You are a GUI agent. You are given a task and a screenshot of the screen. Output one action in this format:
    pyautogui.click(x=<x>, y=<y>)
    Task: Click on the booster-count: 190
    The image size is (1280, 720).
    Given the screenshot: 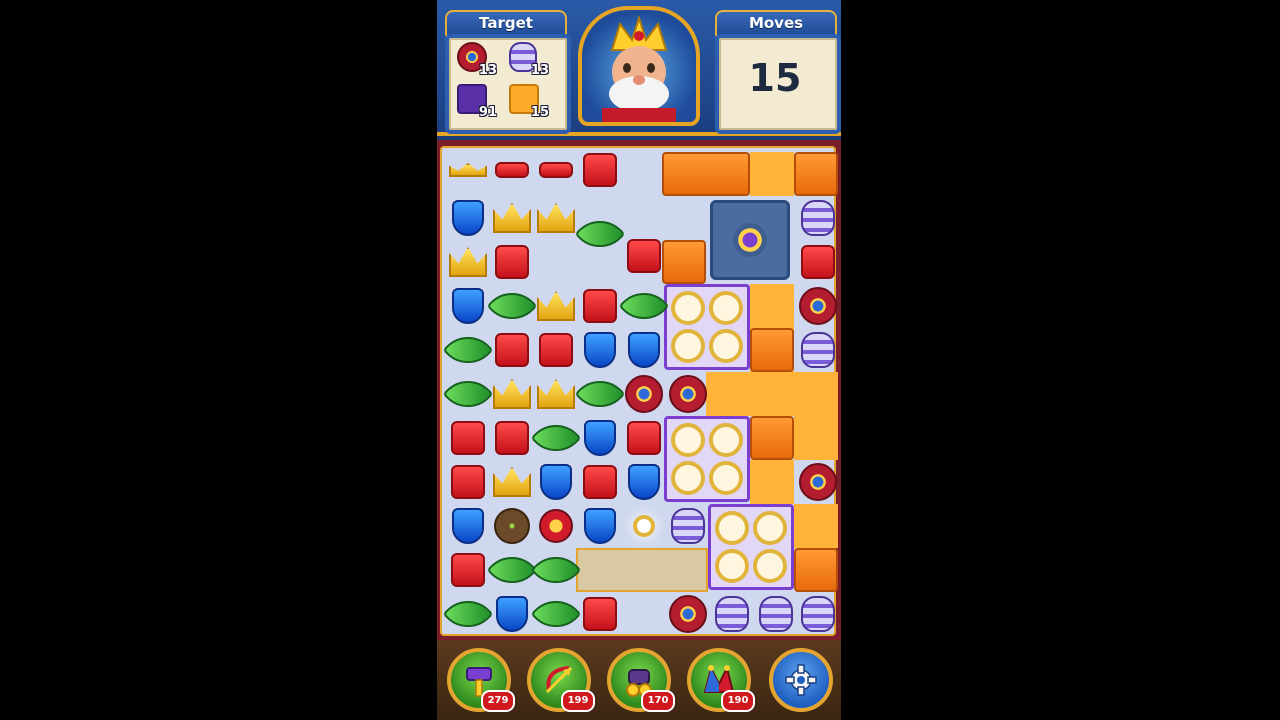 What is the action you would take?
    pyautogui.click(x=738, y=701)
    